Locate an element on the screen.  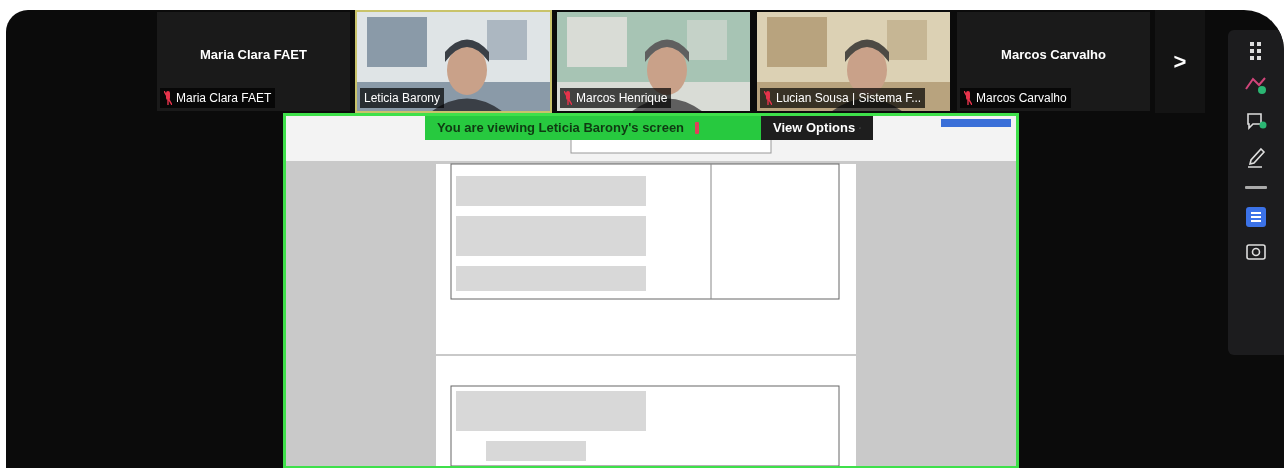
camera-icon is located at coordinates (1256, 251).